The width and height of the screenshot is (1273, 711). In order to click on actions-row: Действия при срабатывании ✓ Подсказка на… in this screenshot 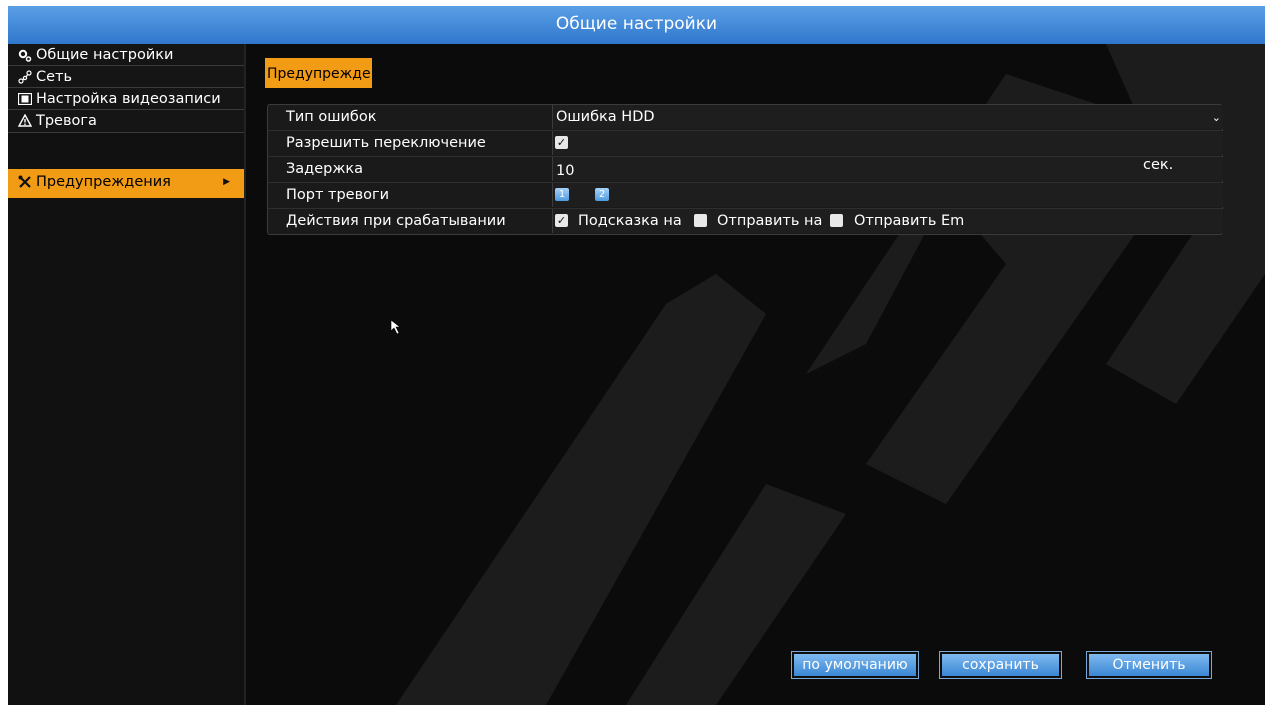, I will do `click(745, 221)`.